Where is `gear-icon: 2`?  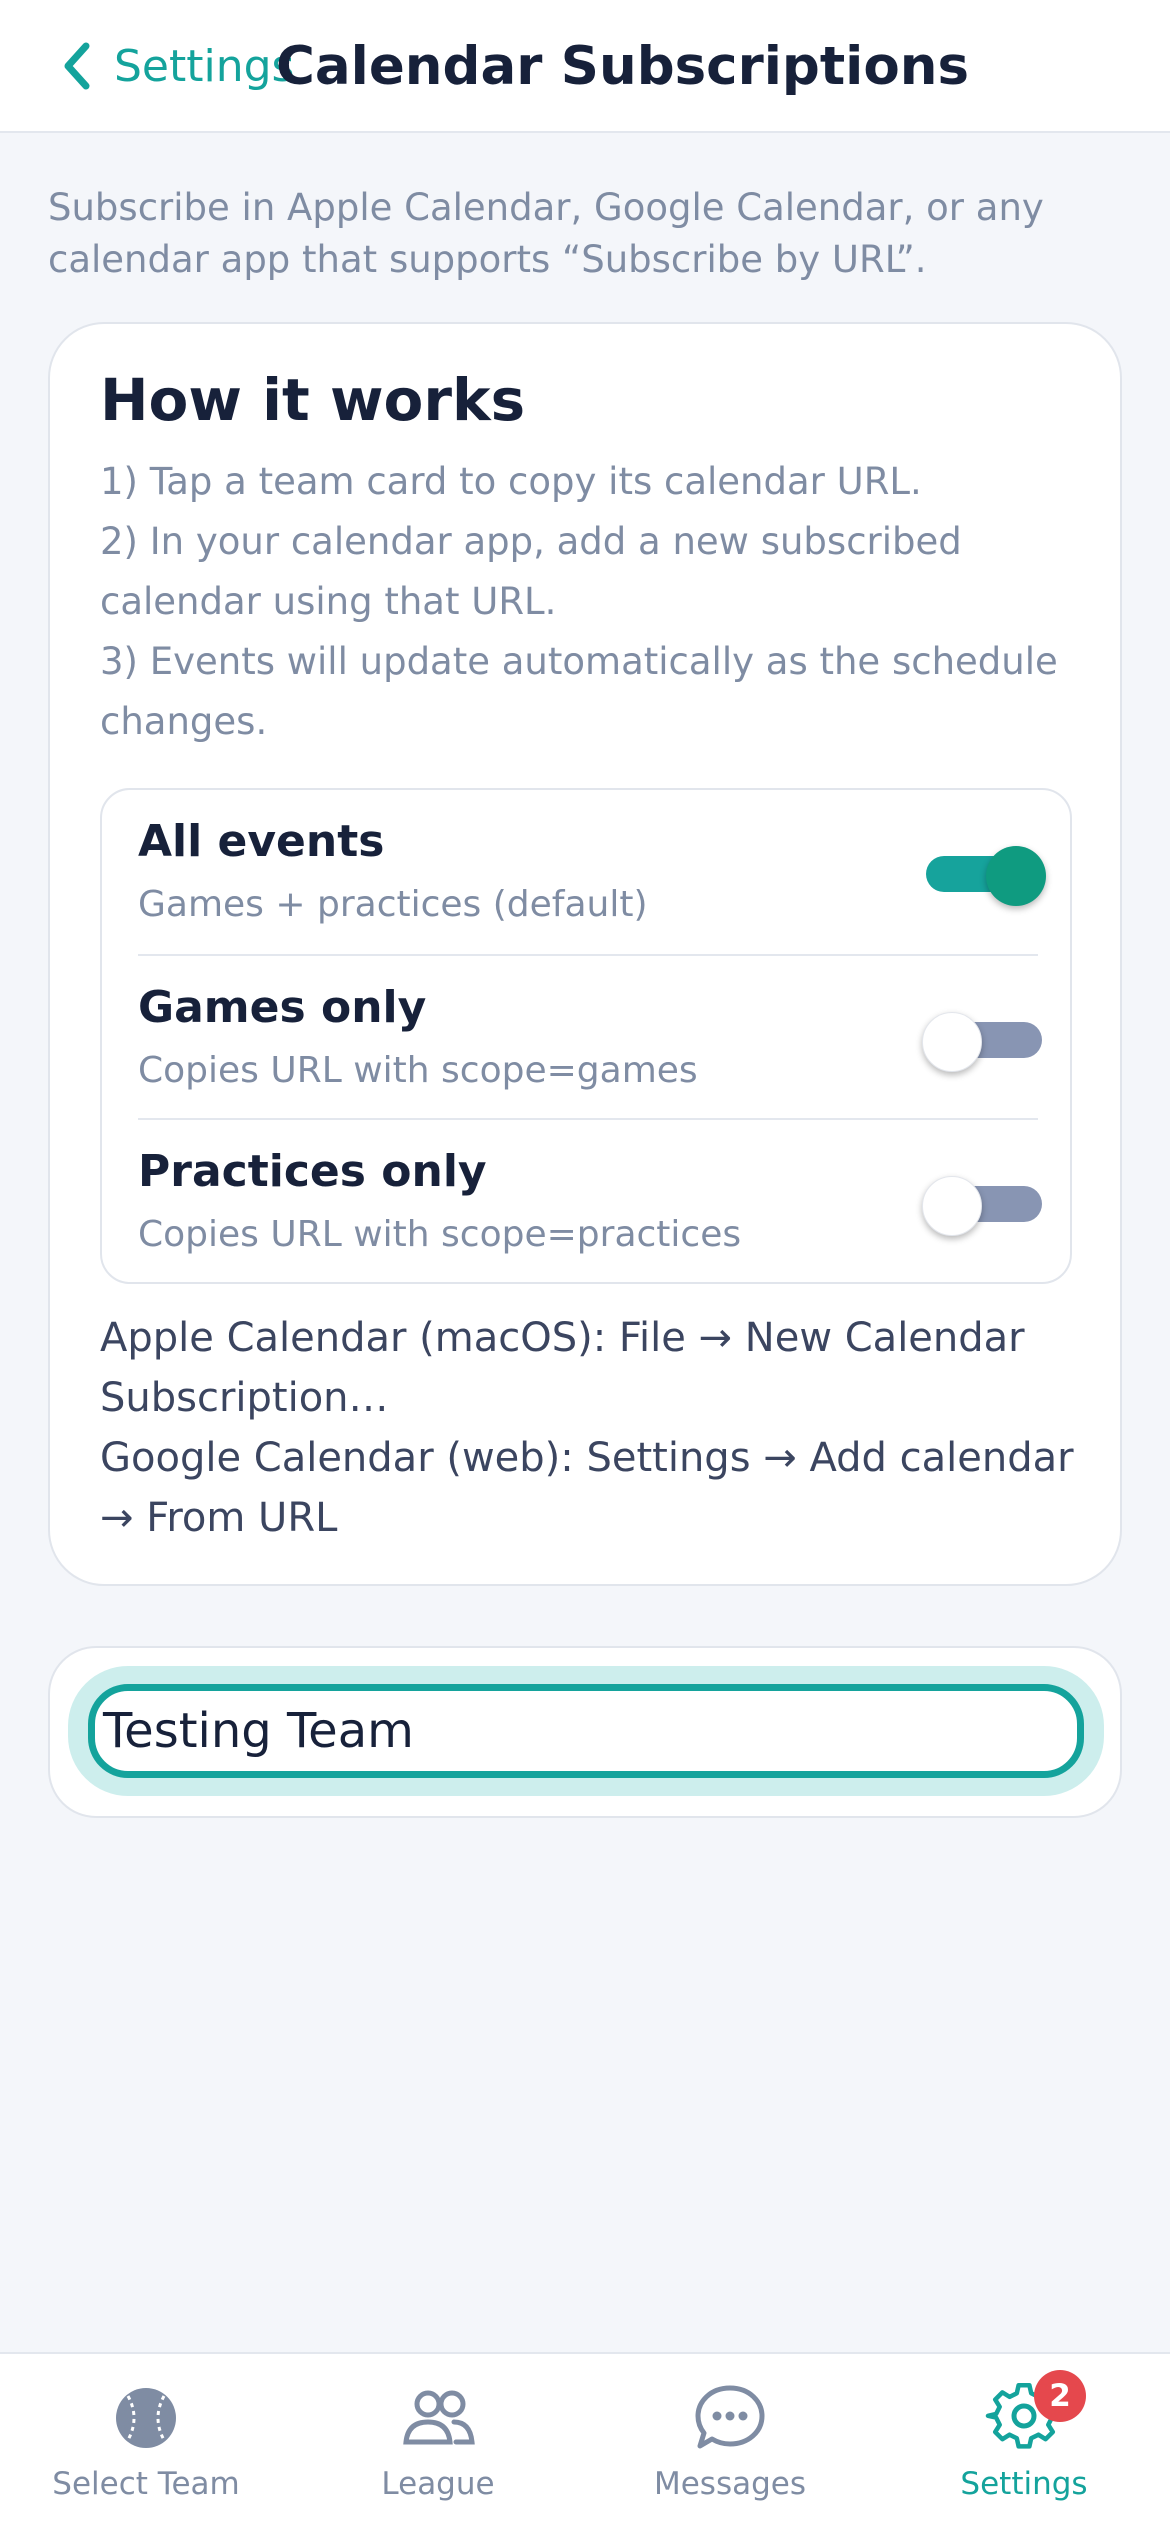 gear-icon: 2 is located at coordinates (1035, 2414).